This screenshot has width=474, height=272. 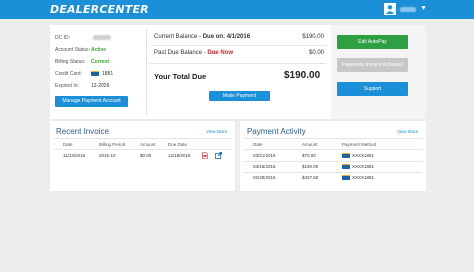 I want to click on billing-status-value: Current, so click(x=100, y=62).